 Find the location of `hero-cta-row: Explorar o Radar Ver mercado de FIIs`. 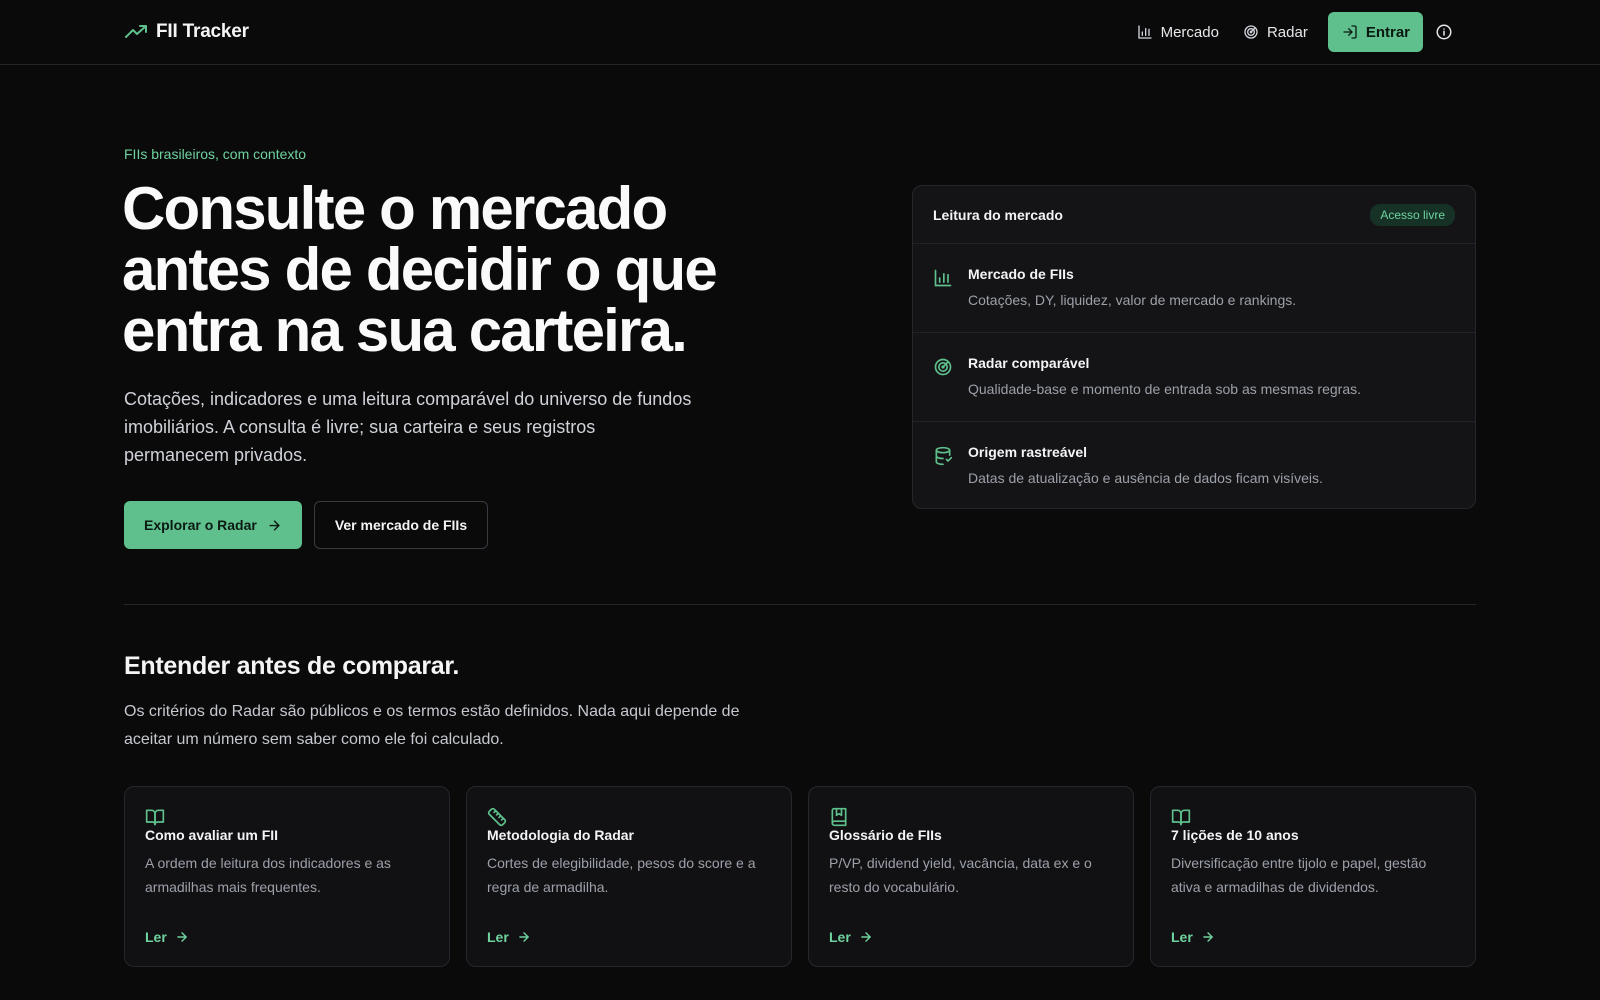

hero-cta-row: Explorar o Radar Ver mercado de FIIs is located at coordinates (306, 525).